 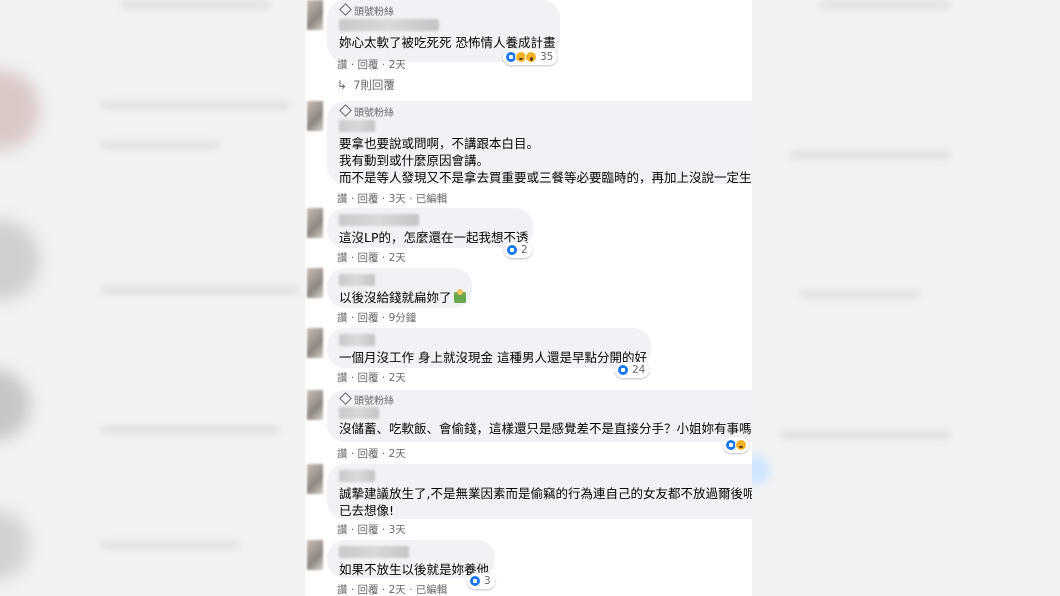 I want to click on comment-text: 這沒LP的，怎麼還在一起我想不透, so click(x=434, y=237).